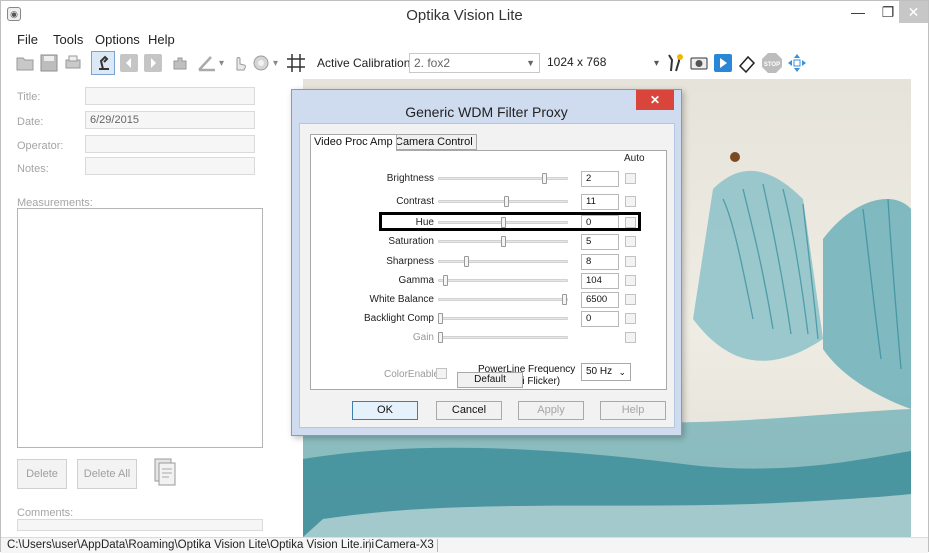  Describe the element at coordinates (797, 63) in the screenshot. I see `move-arrows-icon` at that location.